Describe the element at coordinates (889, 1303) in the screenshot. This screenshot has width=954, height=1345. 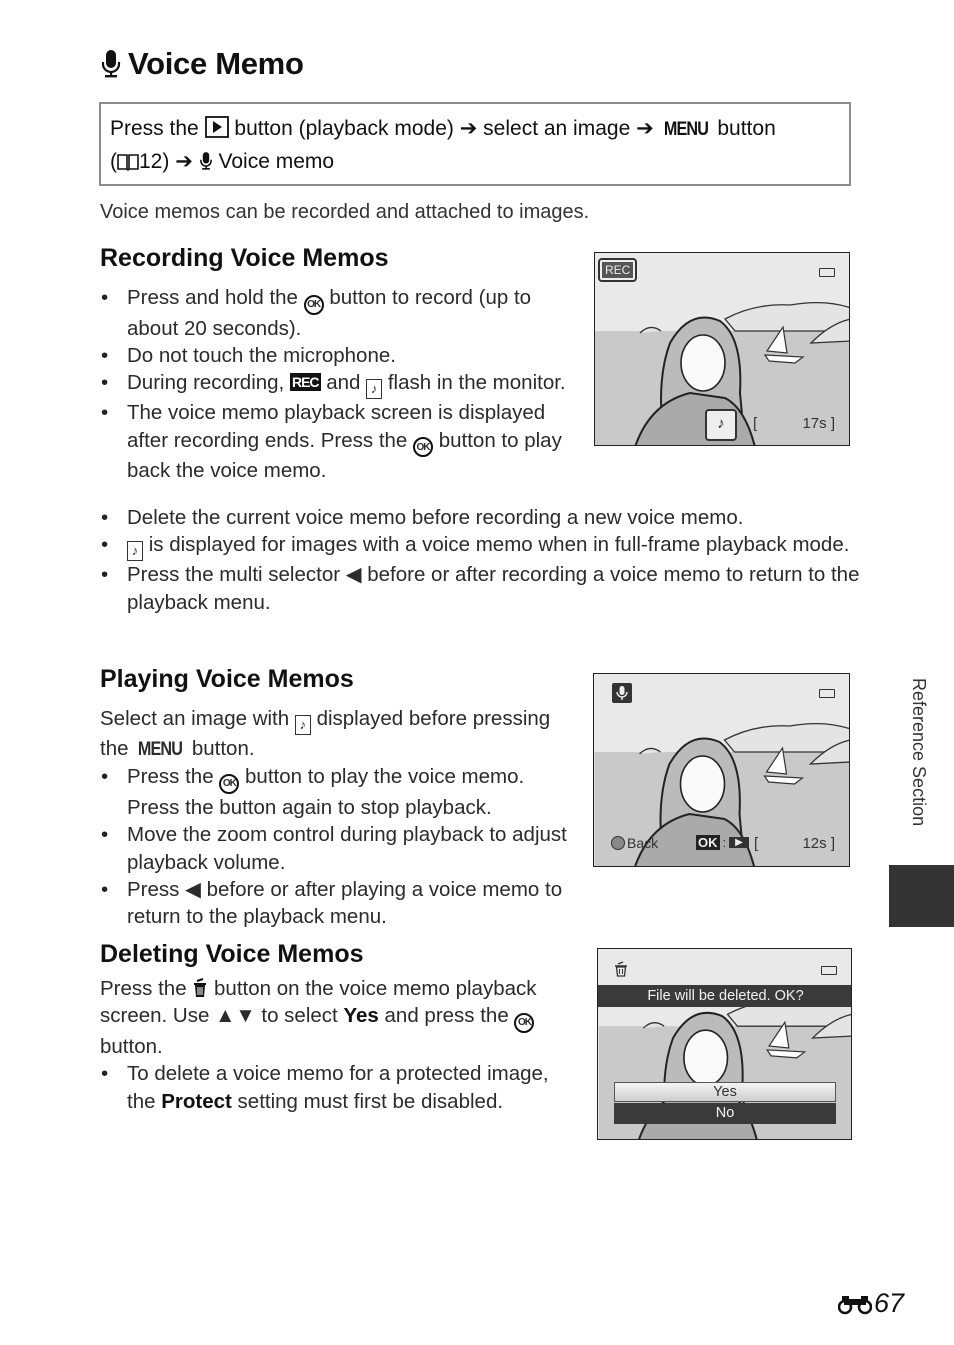
I see `page-number-text: 67` at that location.